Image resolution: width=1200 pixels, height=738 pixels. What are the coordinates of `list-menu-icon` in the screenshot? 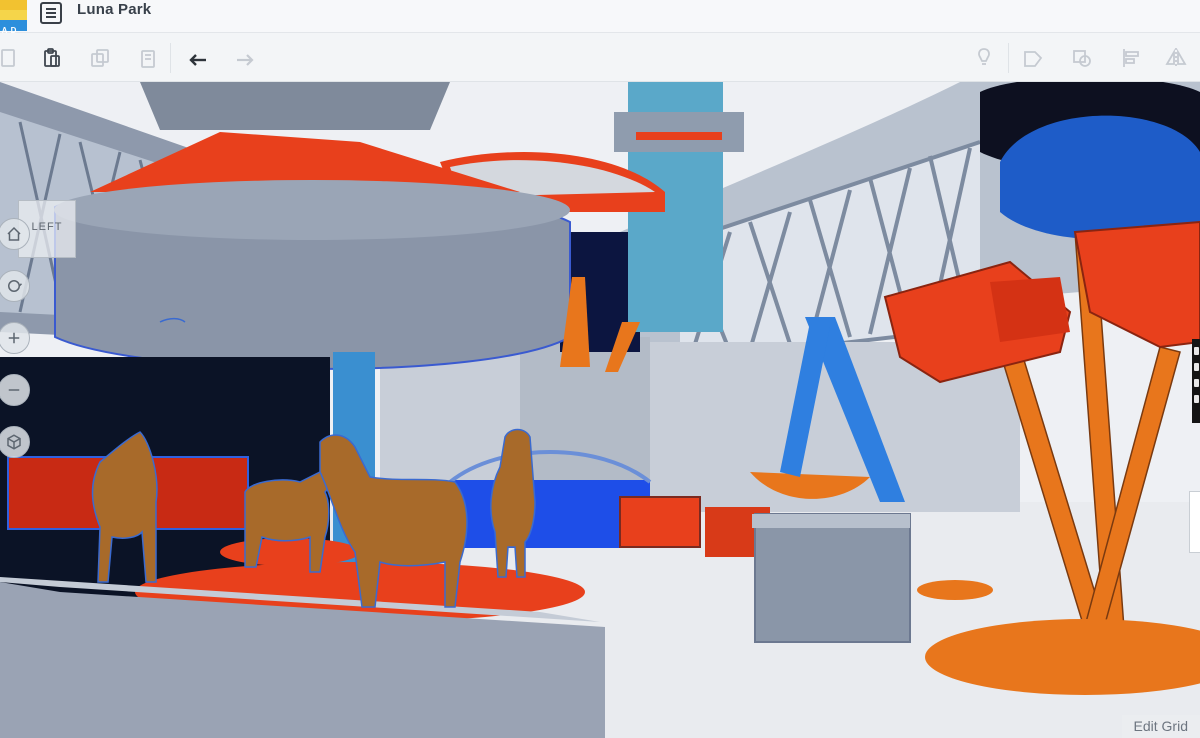 It's located at (51, 13).